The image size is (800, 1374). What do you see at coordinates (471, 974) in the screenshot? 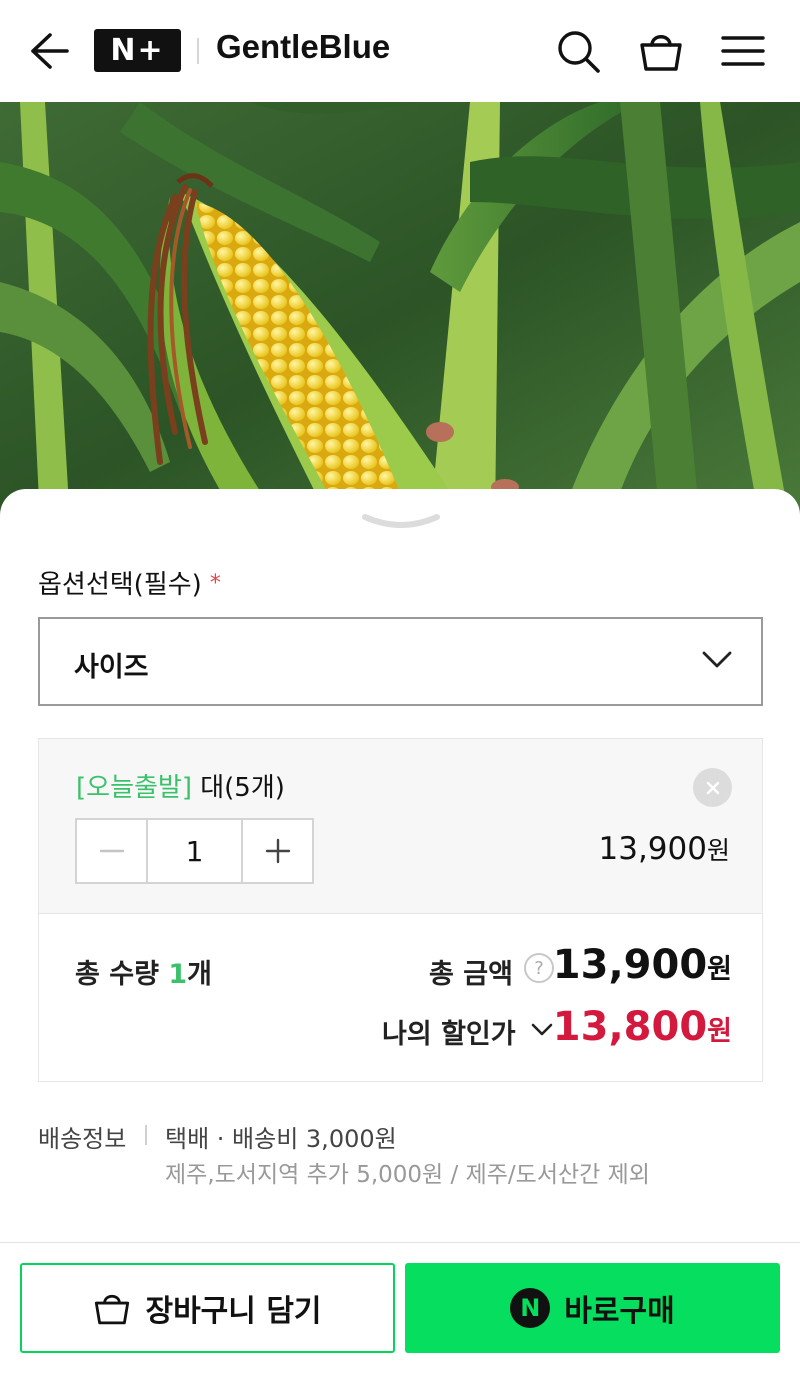
I see `total-amount-label: 총 금액` at bounding box center [471, 974].